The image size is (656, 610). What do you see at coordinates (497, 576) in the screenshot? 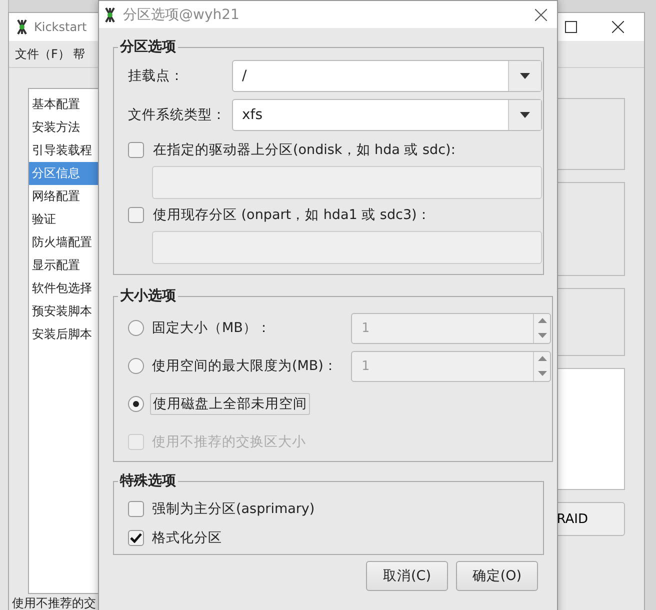
I see `ok-button: 确定(O)` at bounding box center [497, 576].